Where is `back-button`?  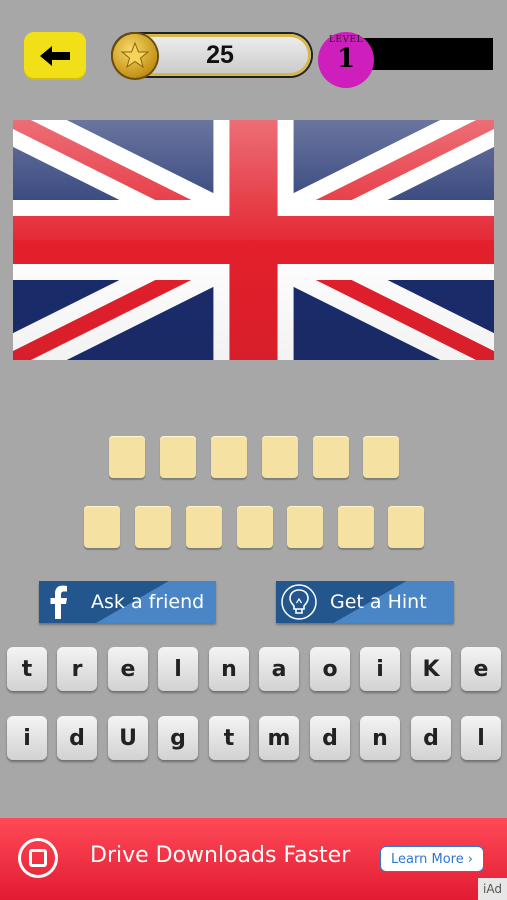
back-button is located at coordinates (55, 56).